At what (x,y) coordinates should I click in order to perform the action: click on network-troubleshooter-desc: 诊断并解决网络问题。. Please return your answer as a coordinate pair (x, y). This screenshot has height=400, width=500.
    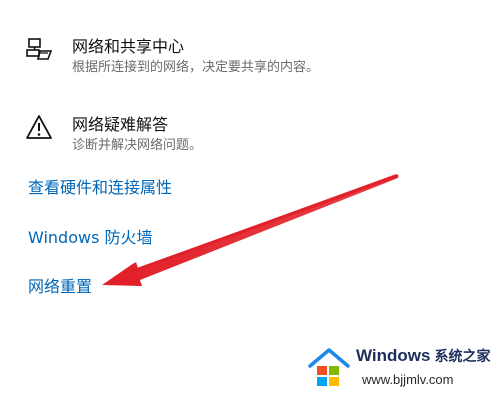
    Looking at the image, I should click on (137, 145).